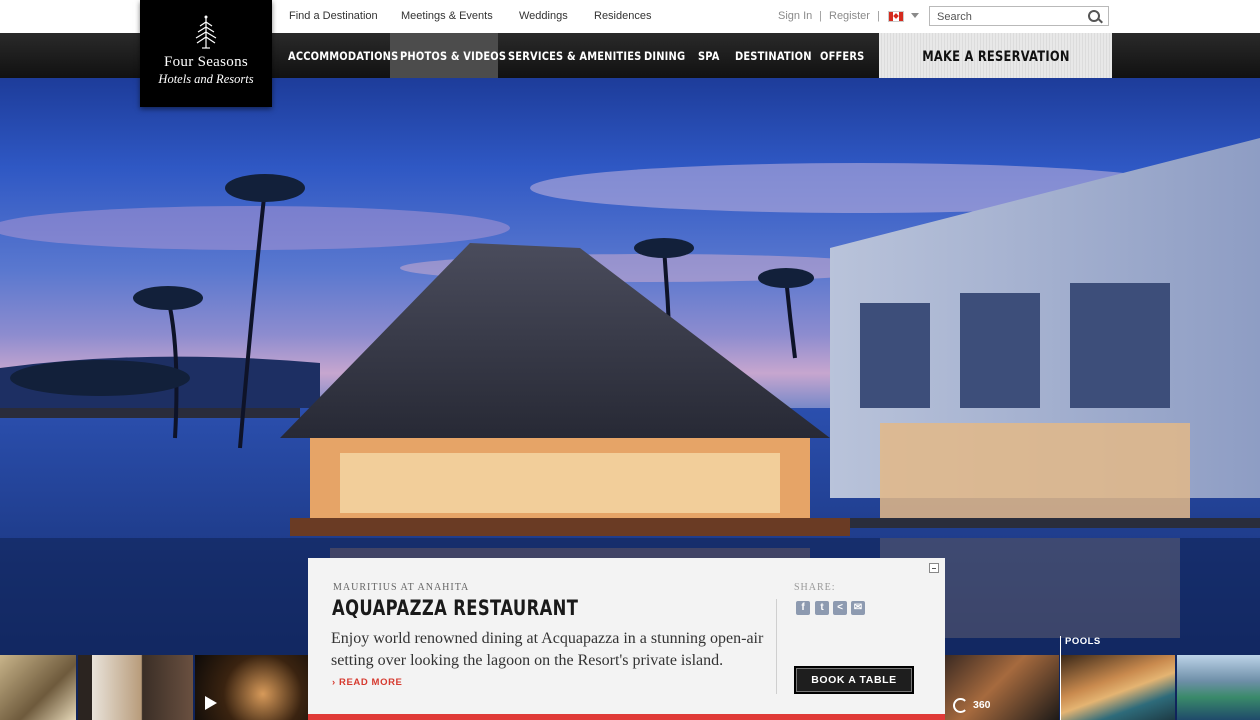 Image resolution: width=1260 pixels, height=720 pixels. Describe the element at coordinates (333, 16) in the screenshot. I see `nav-find-destination: Find a Destination` at that location.